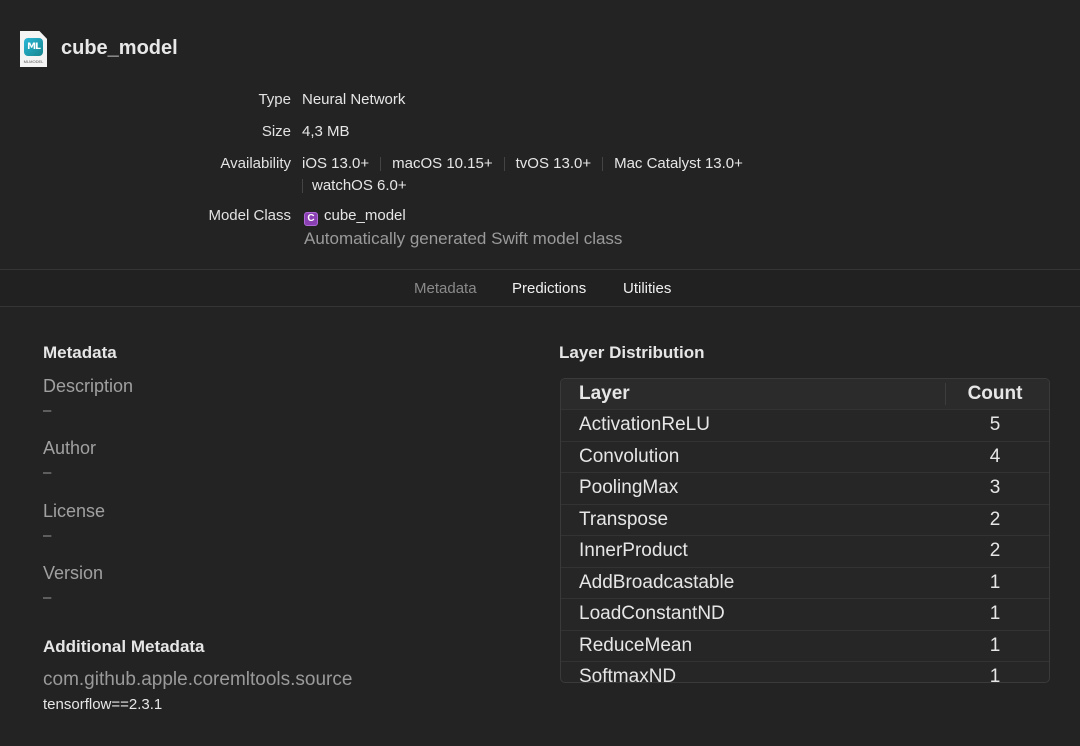  Describe the element at coordinates (805, 457) in the screenshot. I see `table-row: Convolution 4` at that location.